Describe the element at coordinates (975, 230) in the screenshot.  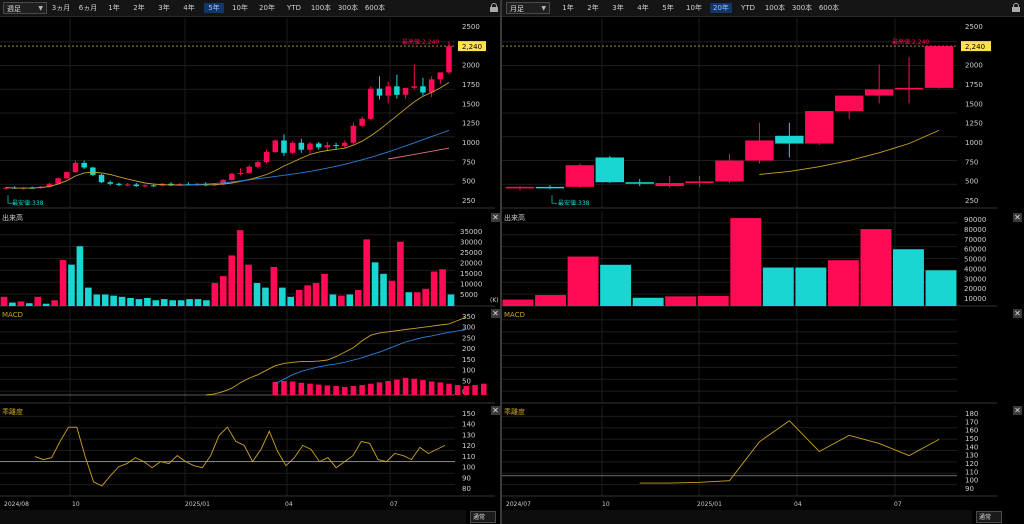
I see `volume-axis-label: 80000` at that location.